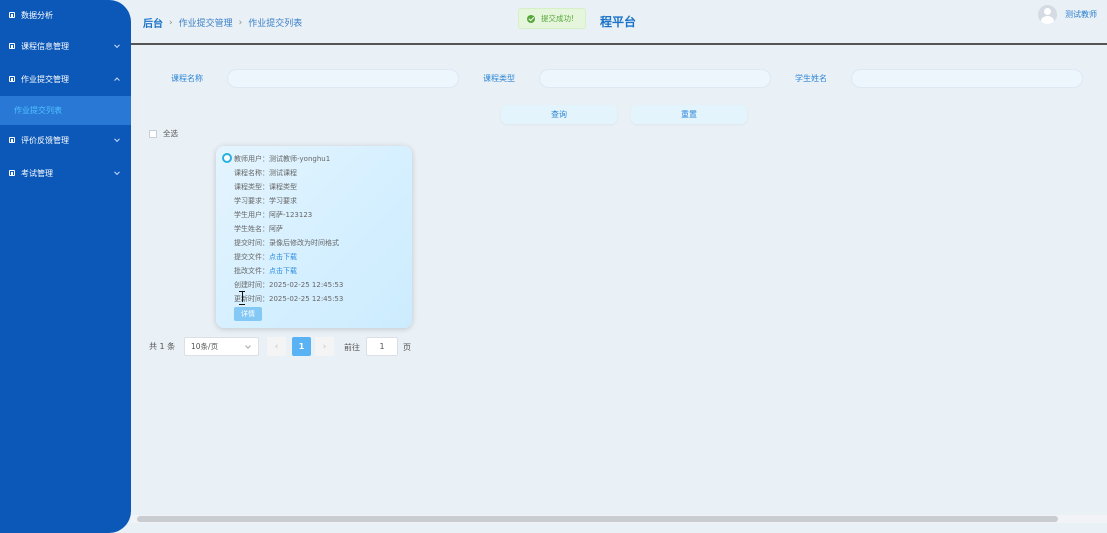 The height and width of the screenshot is (533, 1107). Describe the element at coordinates (242, 298) in the screenshot. I see `text-cursor-icon` at that location.